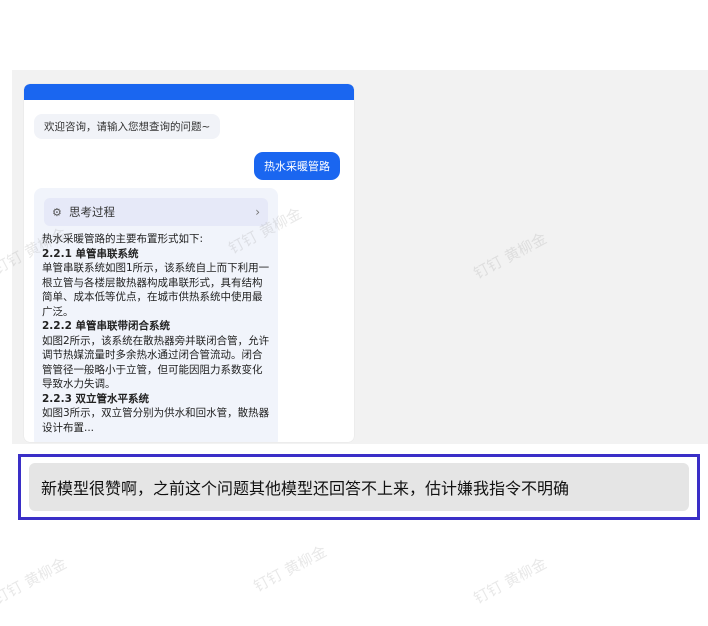  I want to click on chat-header-bar, so click(189, 92).